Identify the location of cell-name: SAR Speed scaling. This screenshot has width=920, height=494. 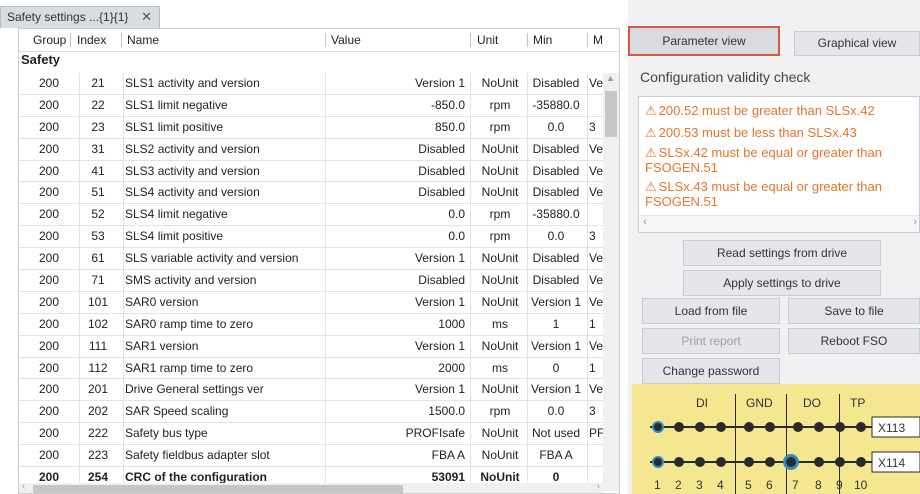
(177, 411).